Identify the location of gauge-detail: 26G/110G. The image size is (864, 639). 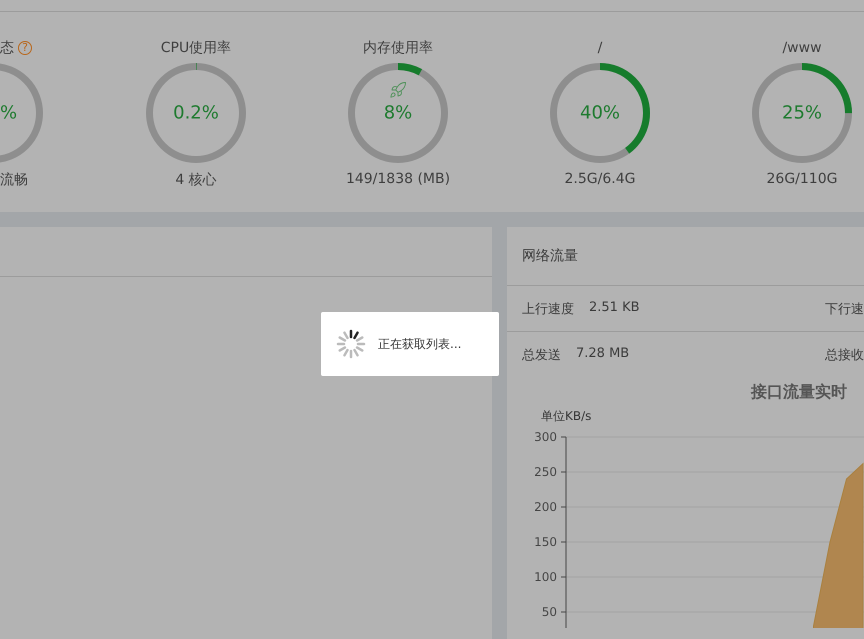
(802, 179).